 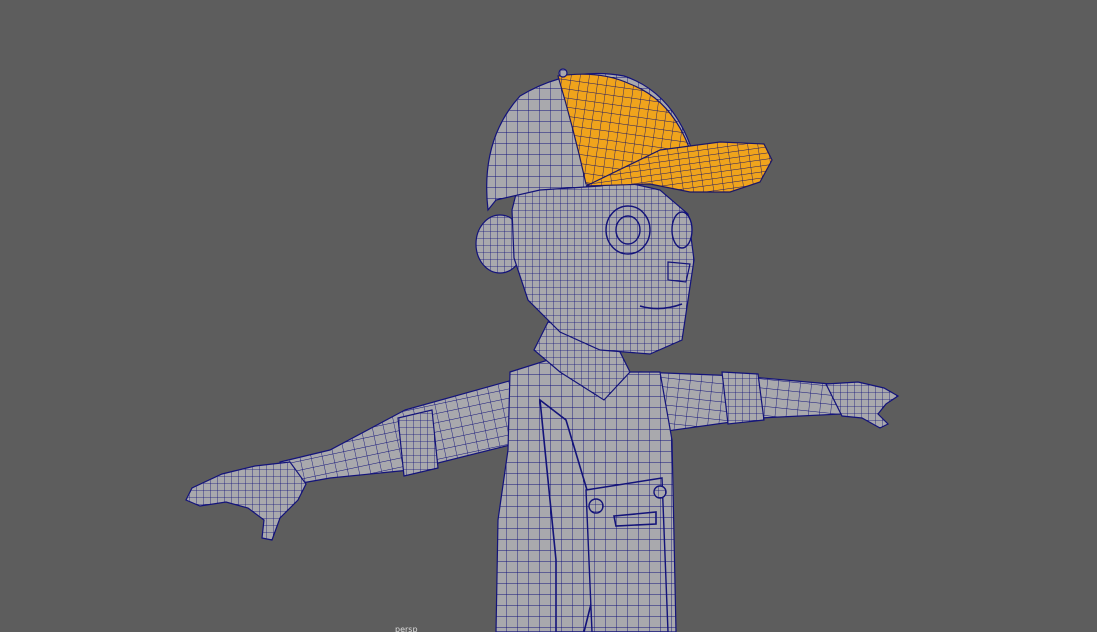 I want to click on button-left, so click(x=596, y=506).